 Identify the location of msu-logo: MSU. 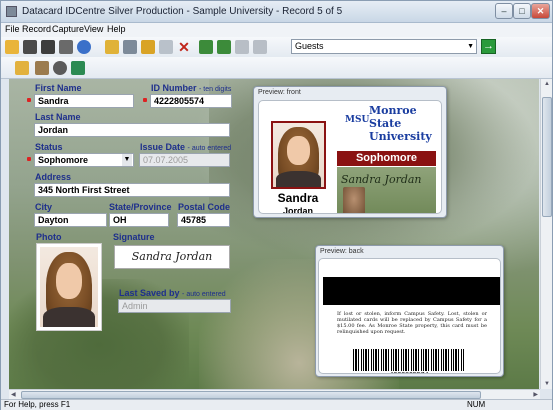
(357, 120).